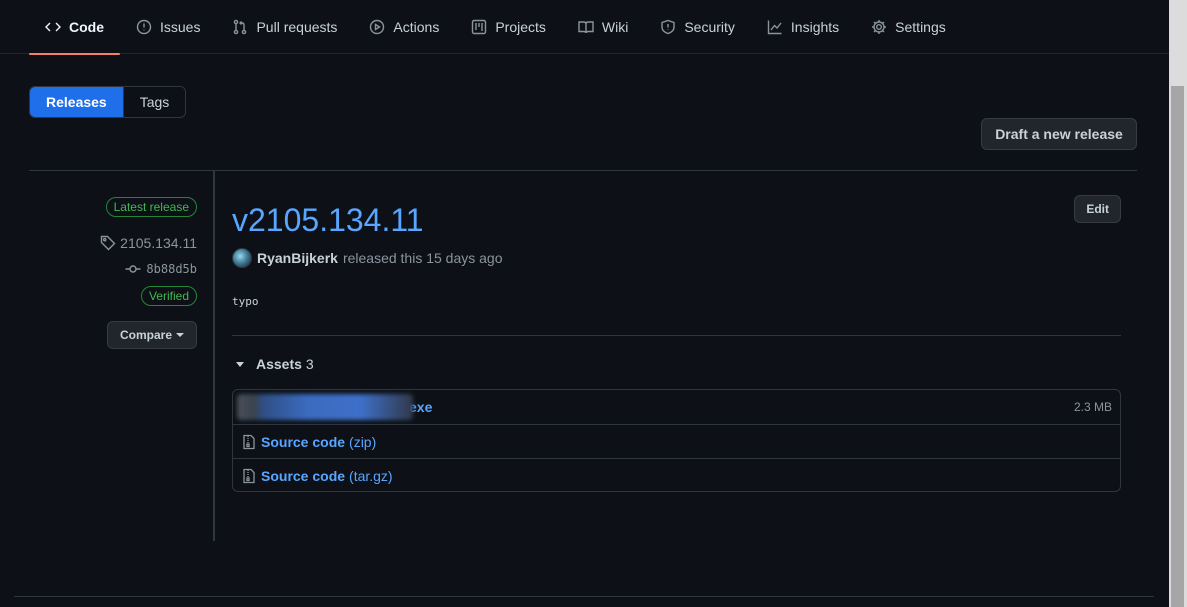 The height and width of the screenshot is (607, 1187). Describe the element at coordinates (171, 269) in the screenshot. I see `commit-sha: 8b88d5b` at that location.